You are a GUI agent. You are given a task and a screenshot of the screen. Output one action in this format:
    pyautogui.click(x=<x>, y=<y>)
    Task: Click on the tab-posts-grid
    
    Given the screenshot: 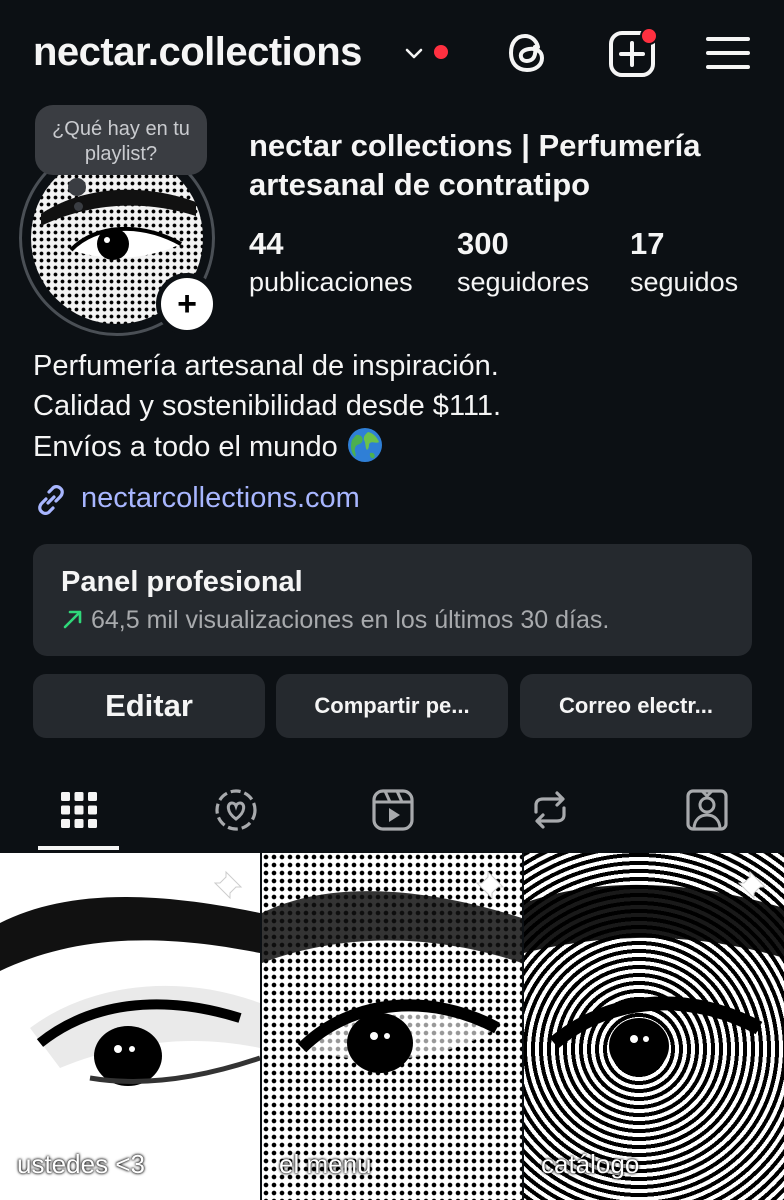 What is the action you would take?
    pyautogui.click(x=78, y=810)
    